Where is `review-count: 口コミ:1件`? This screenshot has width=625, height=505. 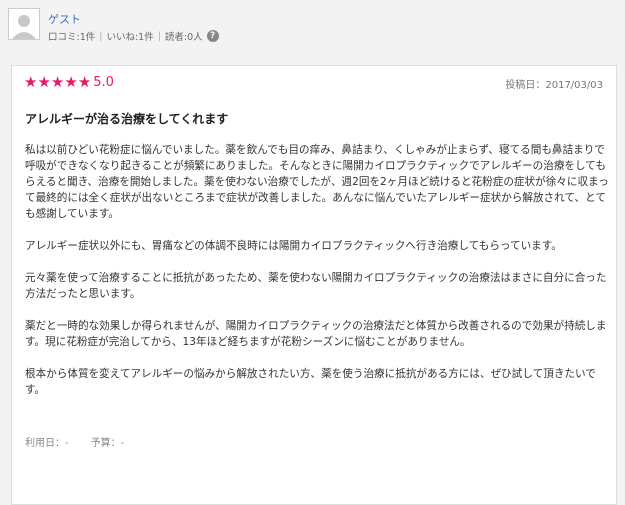
review-count: 口コミ:1件 is located at coordinates (72, 37).